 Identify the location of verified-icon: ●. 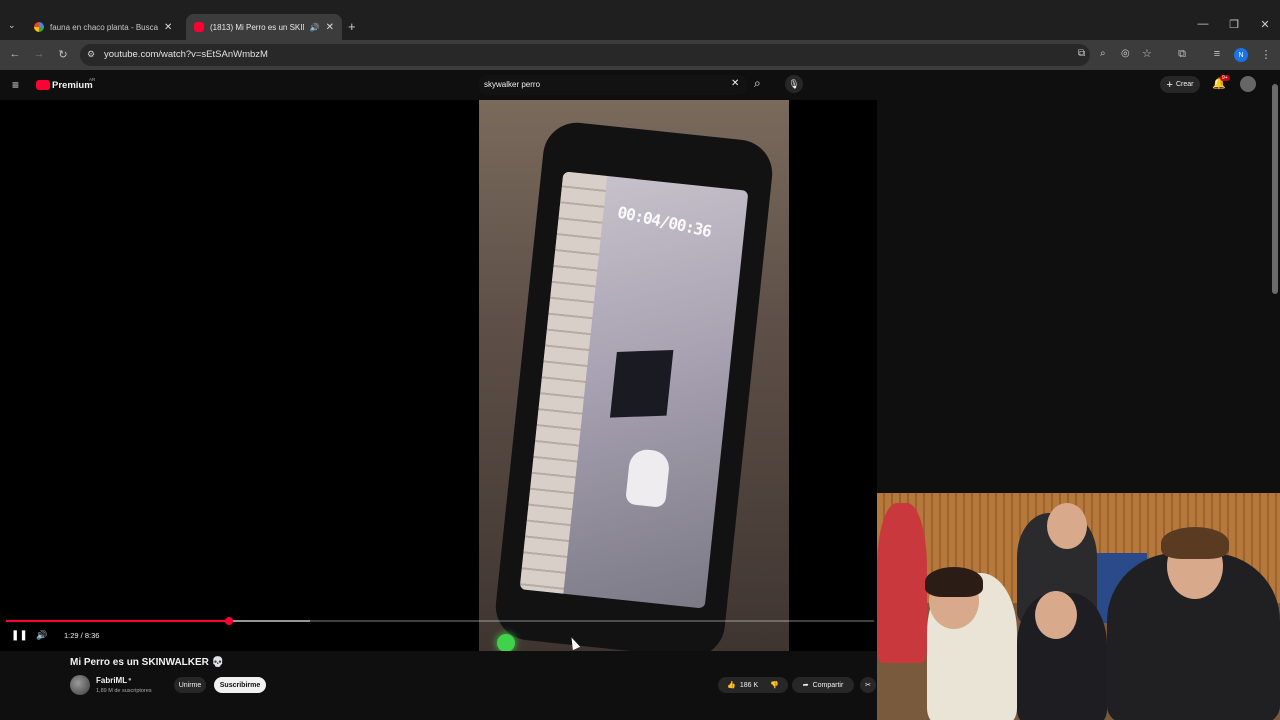
(130, 680).